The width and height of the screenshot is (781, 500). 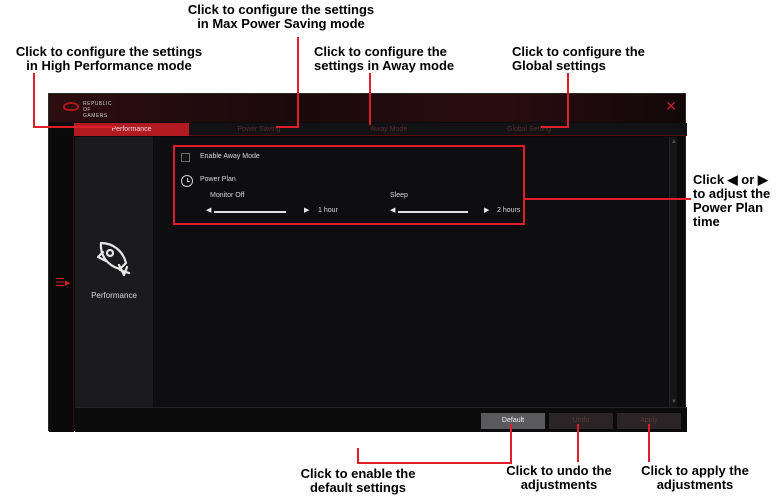 What do you see at coordinates (706, 221) in the screenshot?
I see `callout-line: time` at bounding box center [706, 221].